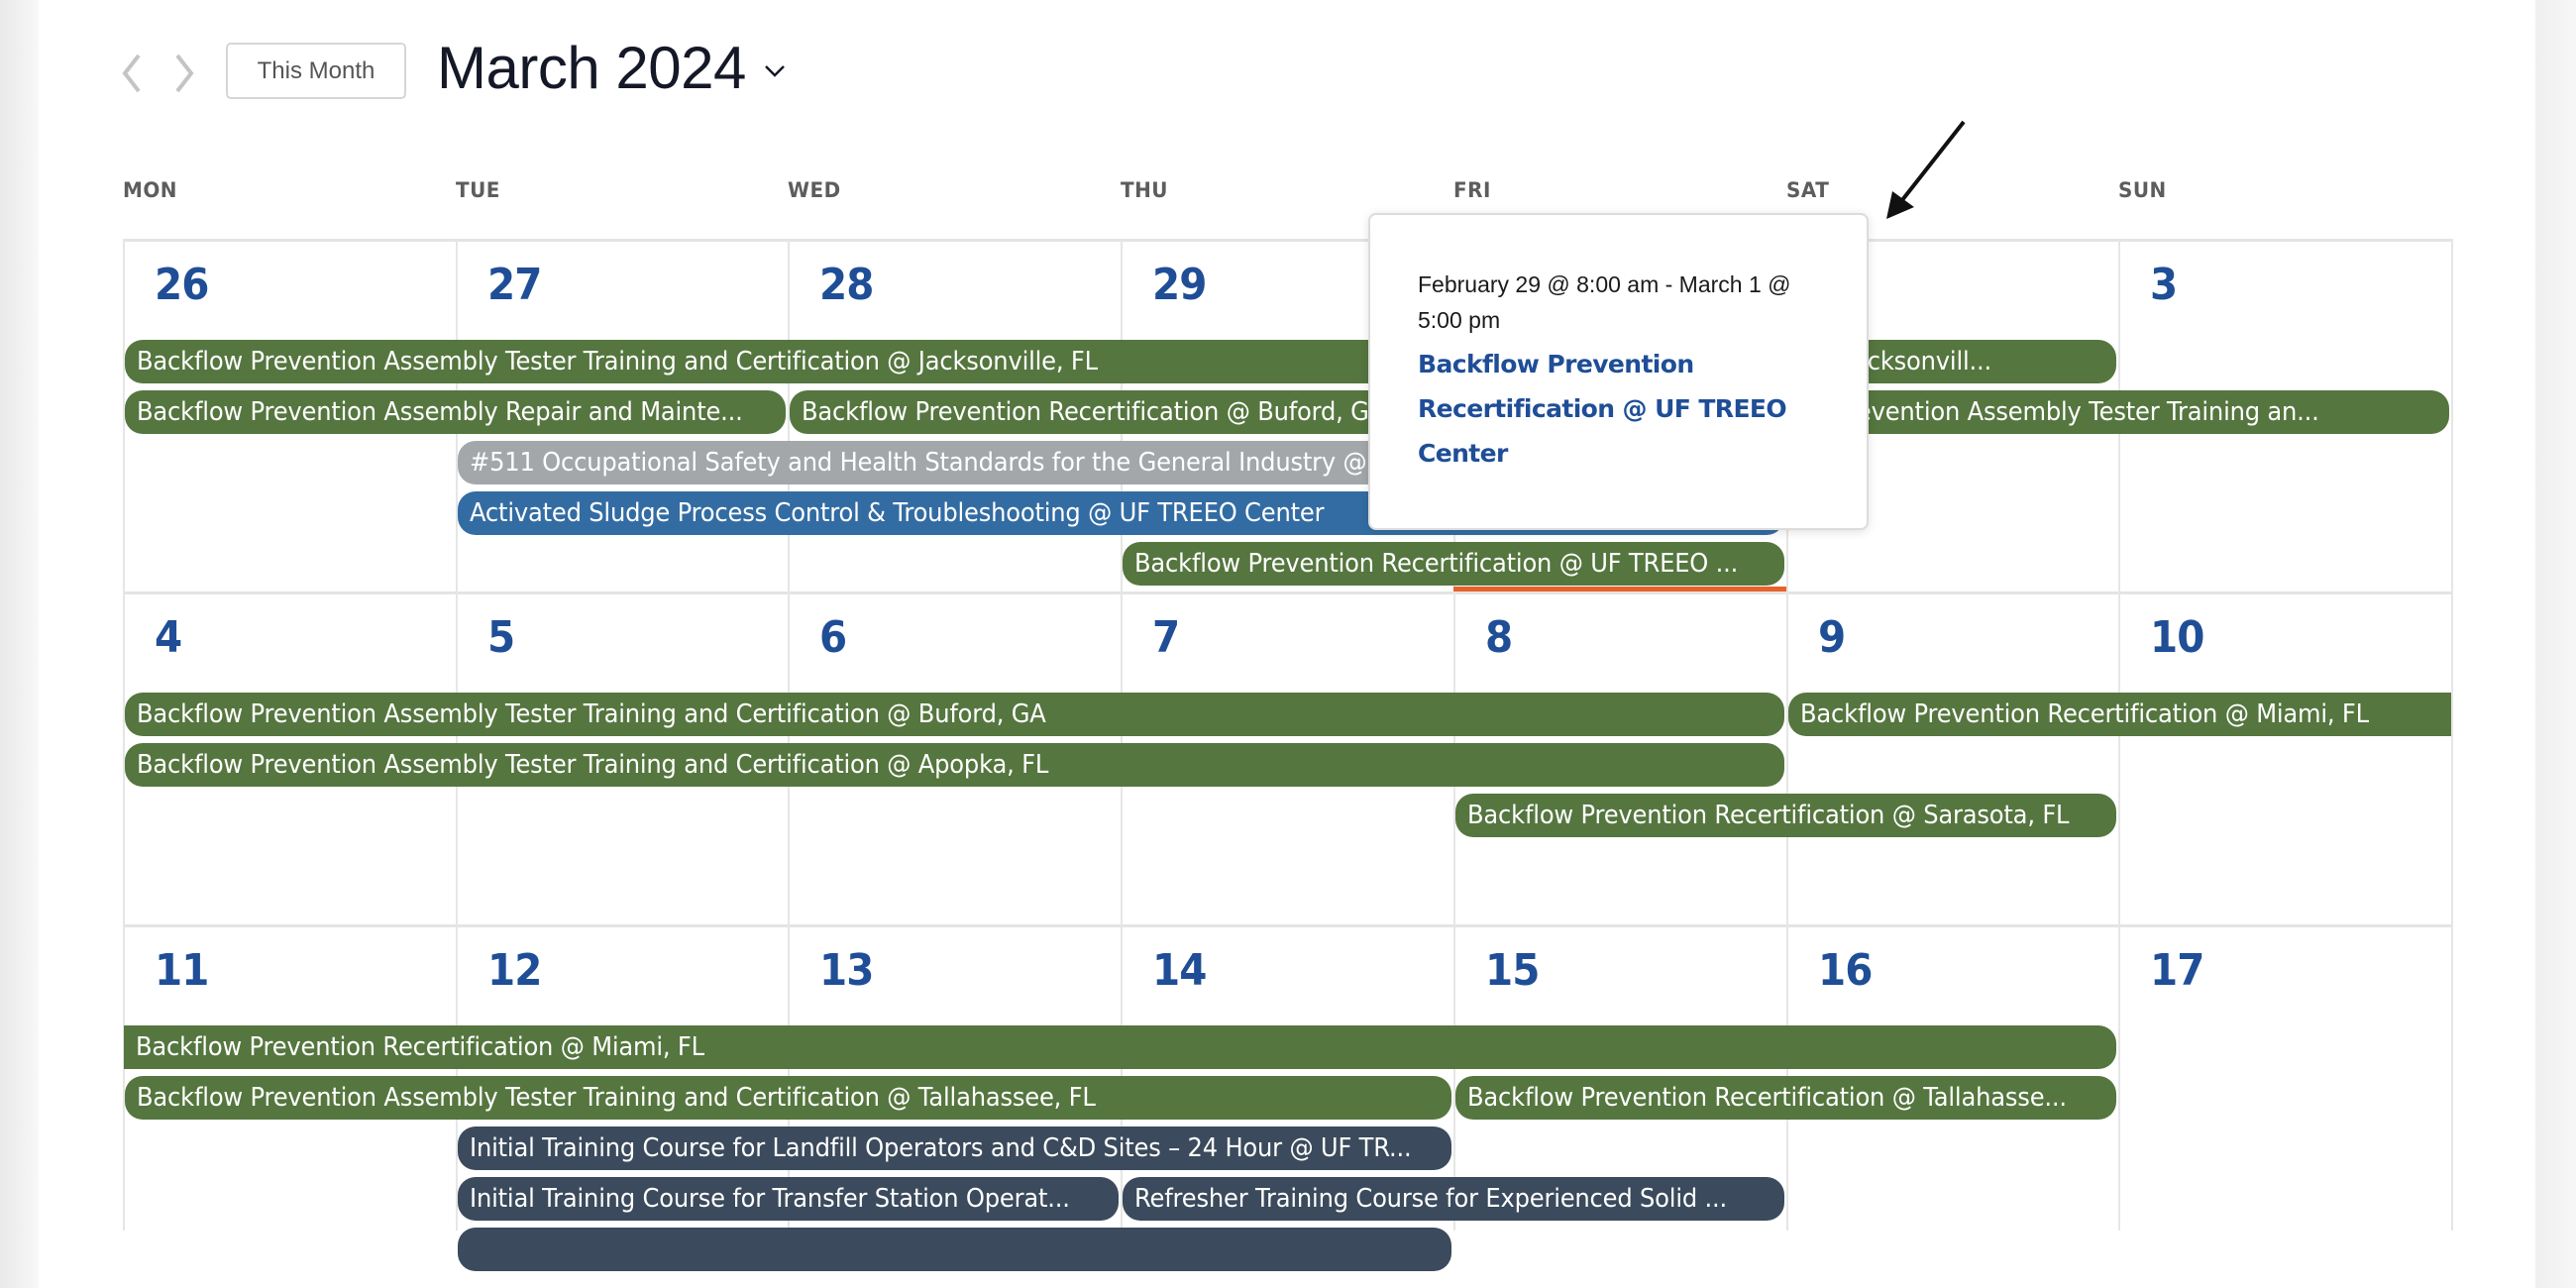 The height and width of the screenshot is (1288, 2576). I want to click on chevron-down-icon, so click(775, 70).